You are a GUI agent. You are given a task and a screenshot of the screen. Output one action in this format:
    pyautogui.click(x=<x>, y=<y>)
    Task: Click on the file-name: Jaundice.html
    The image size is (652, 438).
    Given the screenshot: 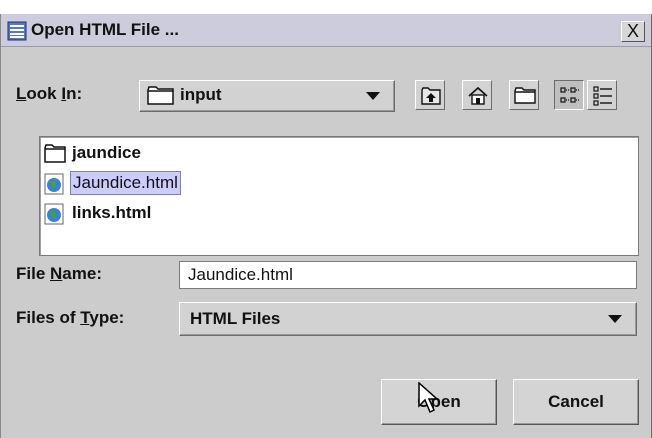 What is the action you would take?
    pyautogui.click(x=125, y=183)
    